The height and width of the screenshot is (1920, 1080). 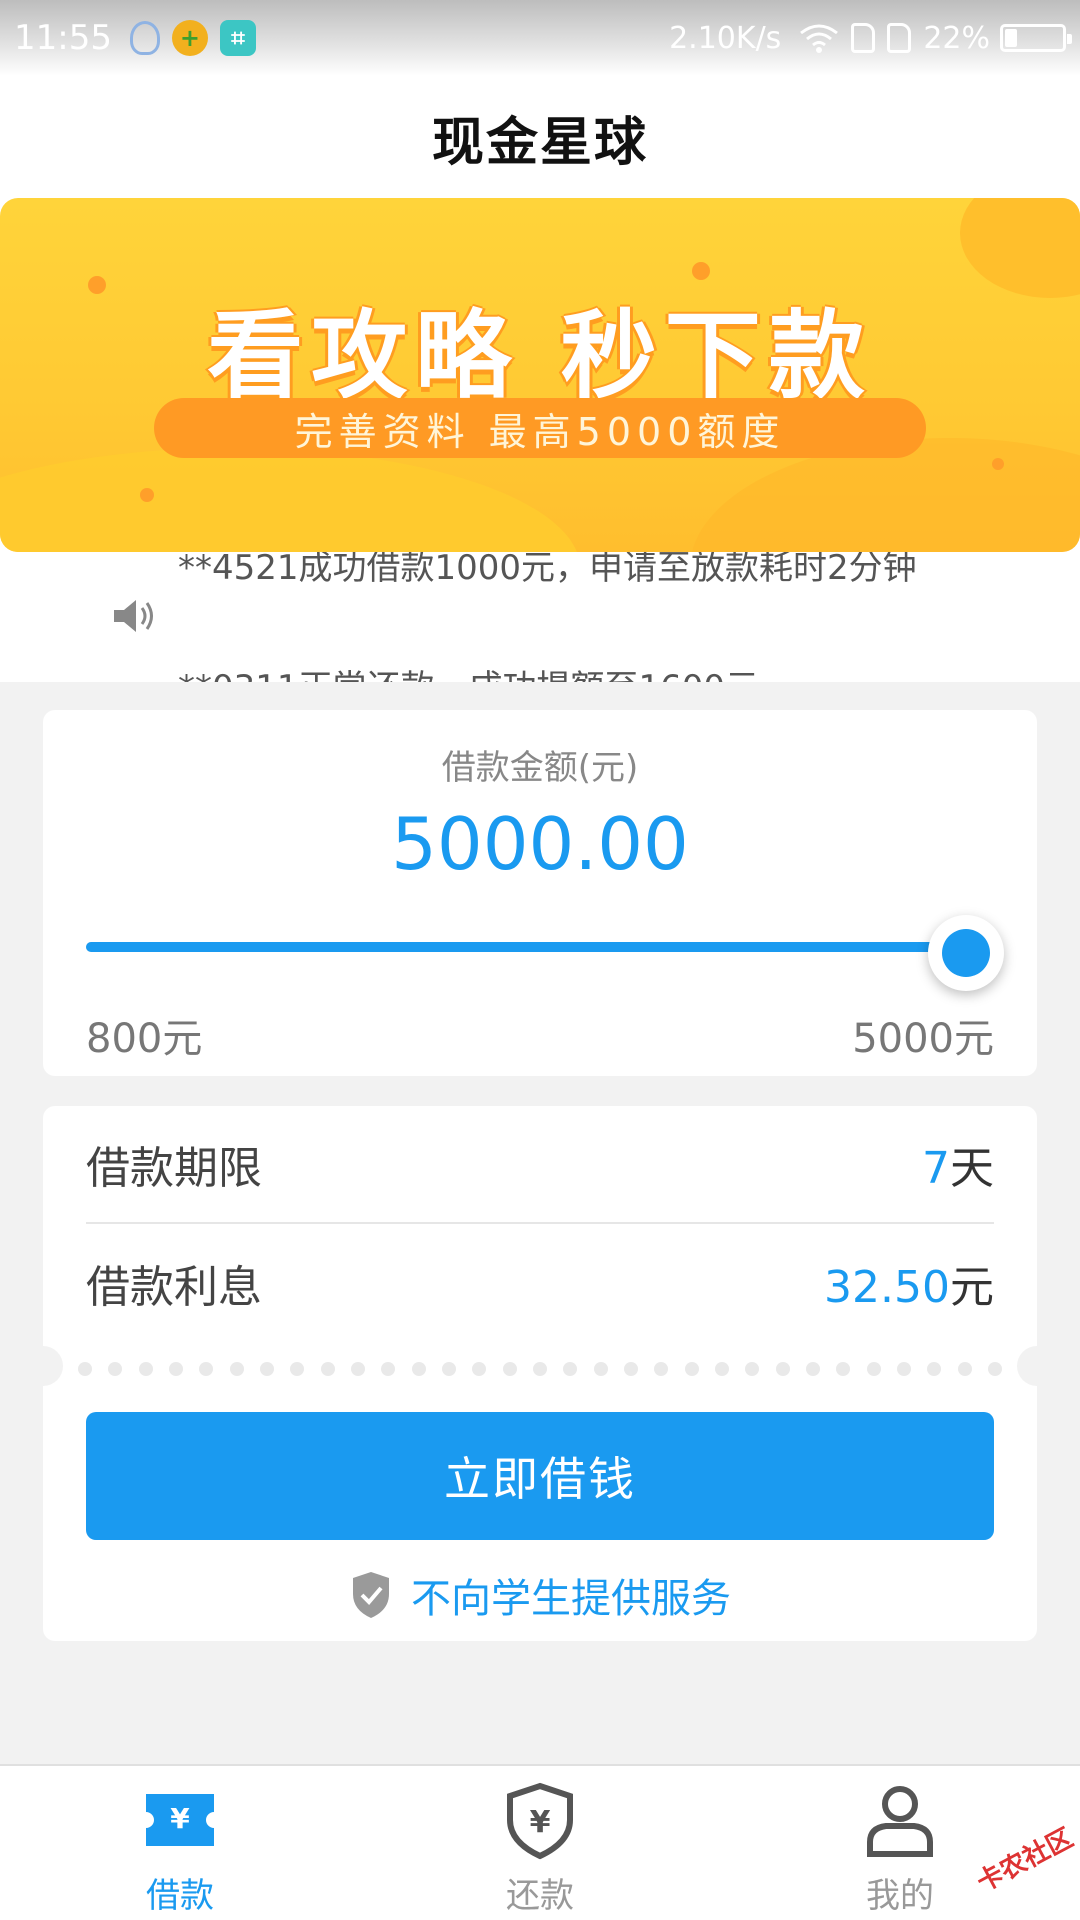 I want to click on user-icon, so click(x=900, y=1821).